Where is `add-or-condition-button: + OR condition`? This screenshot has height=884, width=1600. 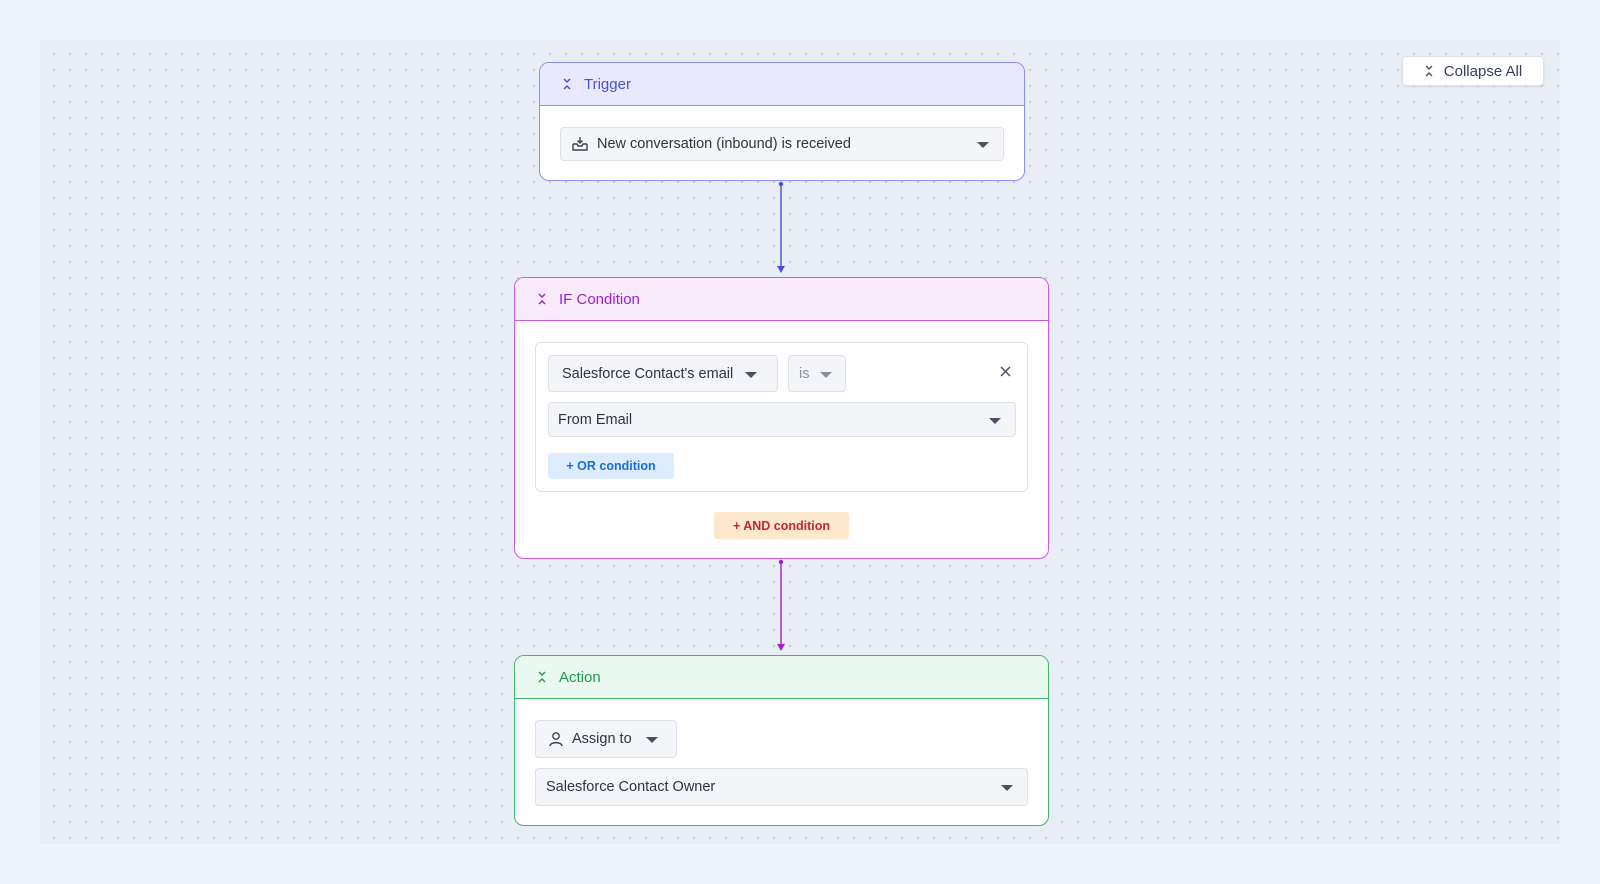 add-or-condition-button: + OR condition is located at coordinates (611, 466).